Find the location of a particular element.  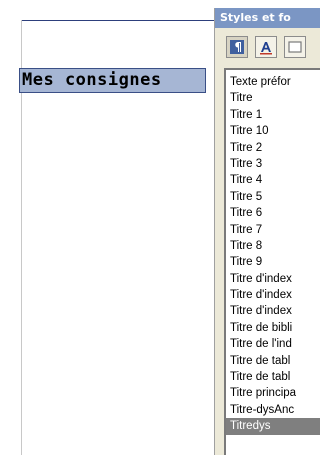

paragraph-styles-icon is located at coordinates (237, 47).